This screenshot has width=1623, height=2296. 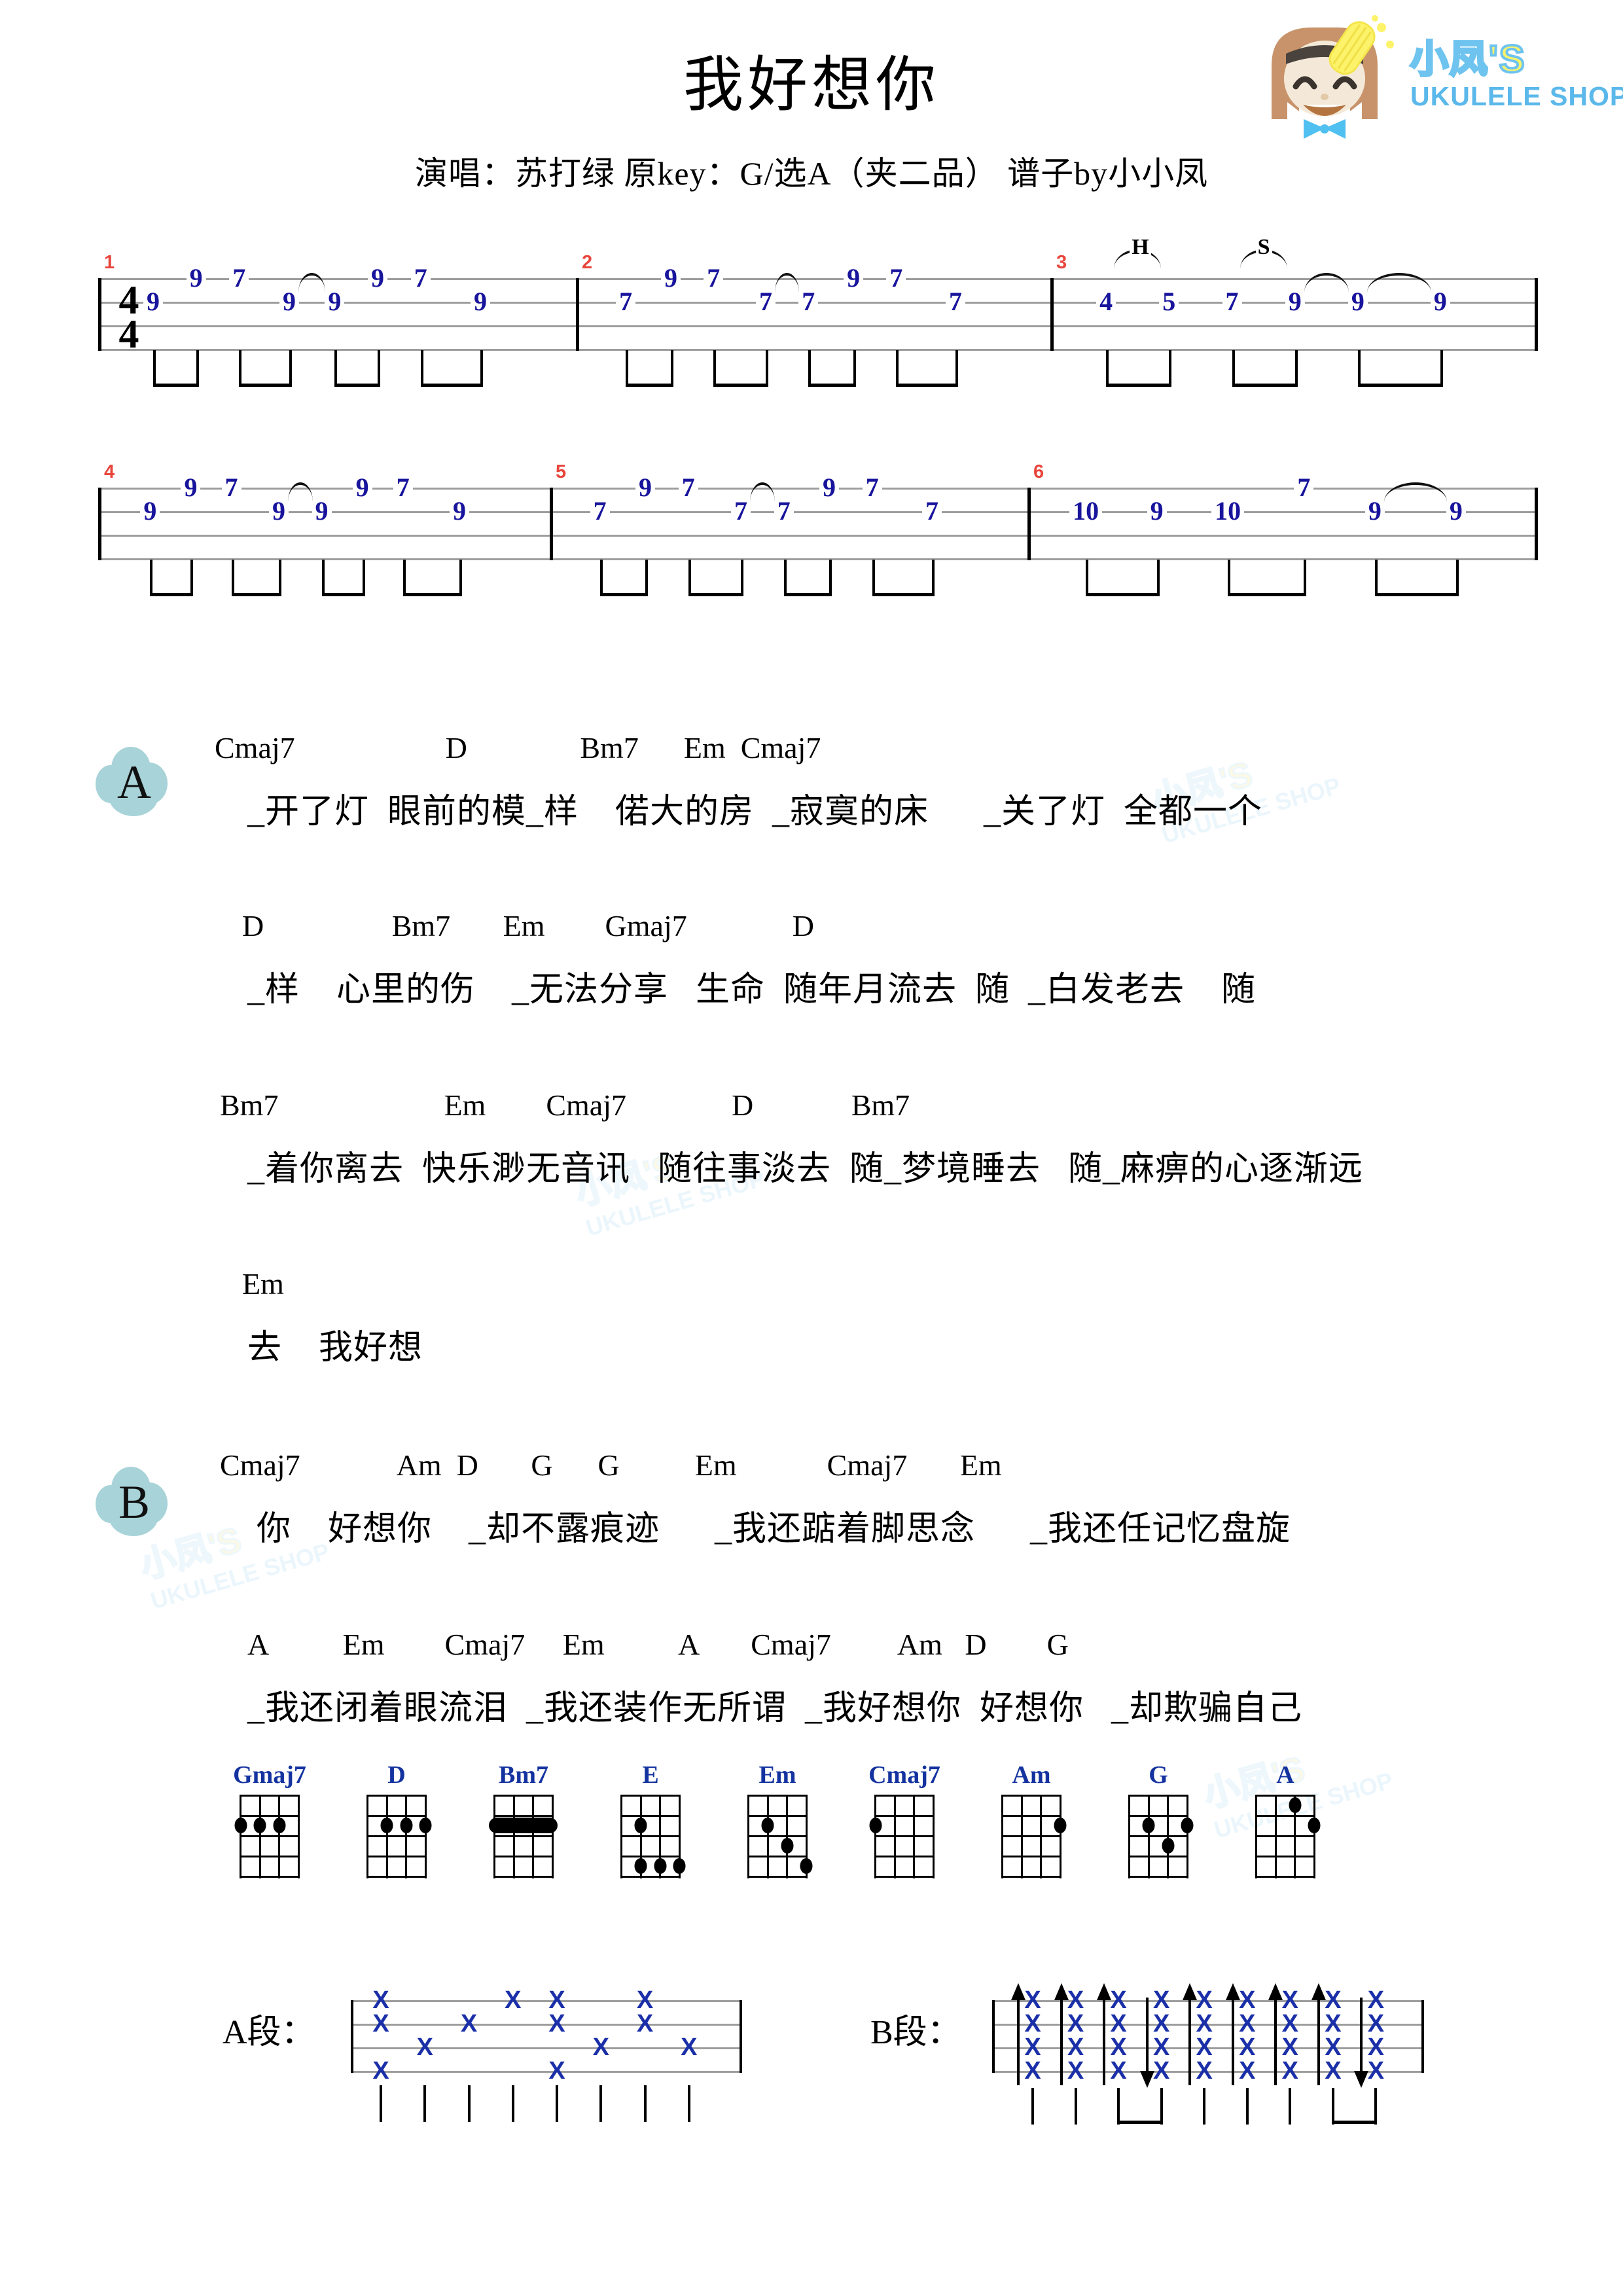 What do you see at coordinates (1031, 1820) in the screenshot?
I see `chord-diagram: Am` at bounding box center [1031, 1820].